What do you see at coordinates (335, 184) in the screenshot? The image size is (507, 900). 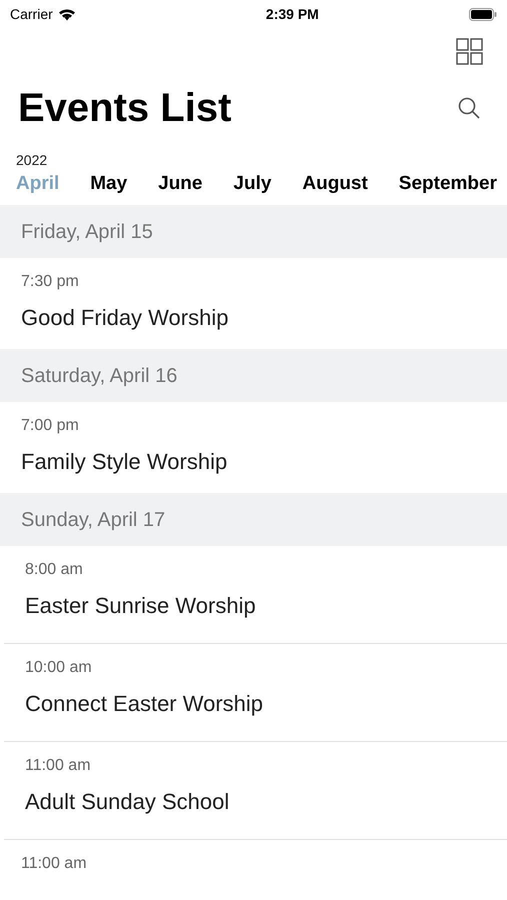 I see `month-tab: August` at bounding box center [335, 184].